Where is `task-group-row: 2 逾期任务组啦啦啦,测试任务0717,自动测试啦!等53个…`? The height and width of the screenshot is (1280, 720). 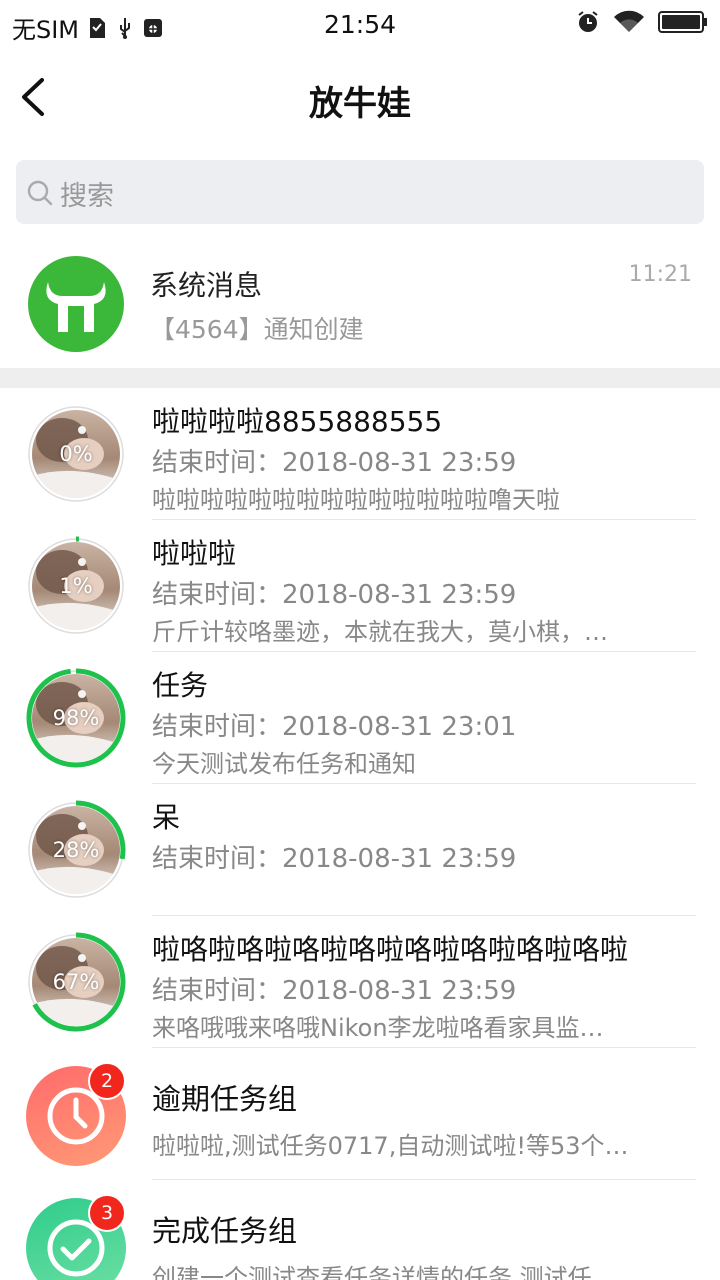 task-group-row: 2 逾期任务组啦啦啦,测试任务0717,自动测试啦!等53个… is located at coordinates (360, 1114).